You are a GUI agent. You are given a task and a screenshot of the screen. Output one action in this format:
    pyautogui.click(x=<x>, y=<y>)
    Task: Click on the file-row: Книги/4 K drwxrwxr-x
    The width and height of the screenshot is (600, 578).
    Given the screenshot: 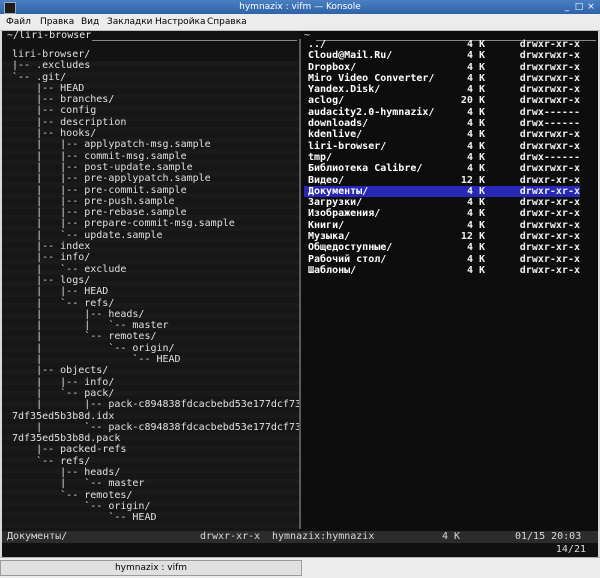 What is the action you would take?
    pyautogui.click(x=442, y=225)
    